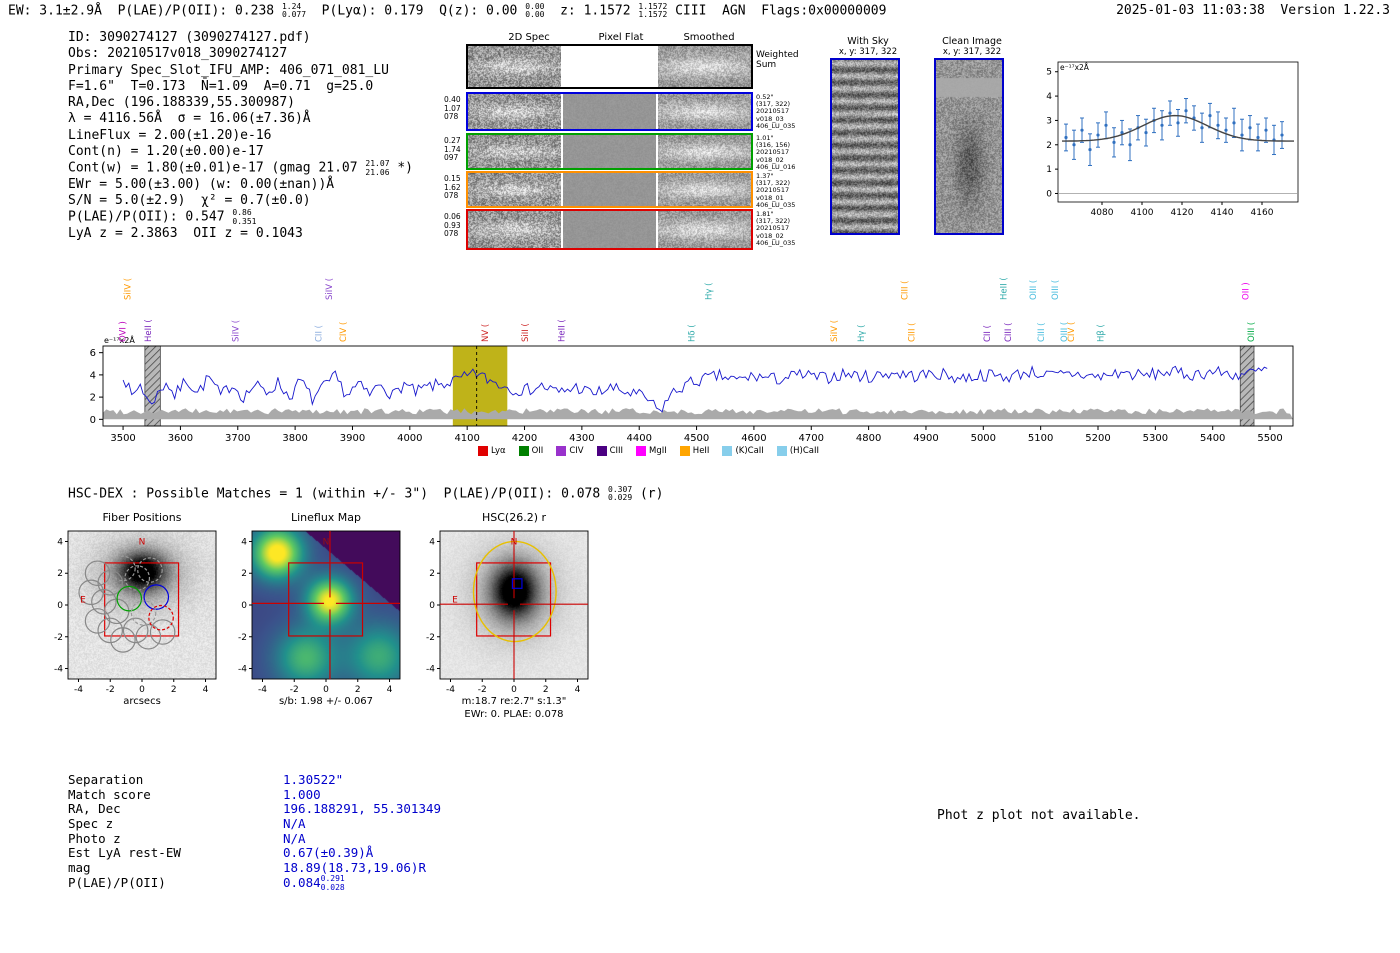 The image size is (1400, 953). Describe the element at coordinates (328, 853) in the screenshot. I see `match-table-value: 0.67(±0.39)Å` at that location.